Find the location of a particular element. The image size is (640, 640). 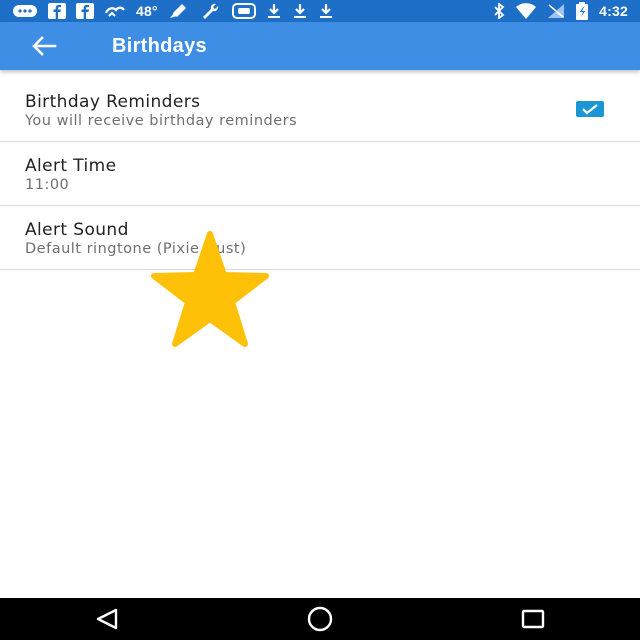

nav-back-button is located at coordinates (107, 619).